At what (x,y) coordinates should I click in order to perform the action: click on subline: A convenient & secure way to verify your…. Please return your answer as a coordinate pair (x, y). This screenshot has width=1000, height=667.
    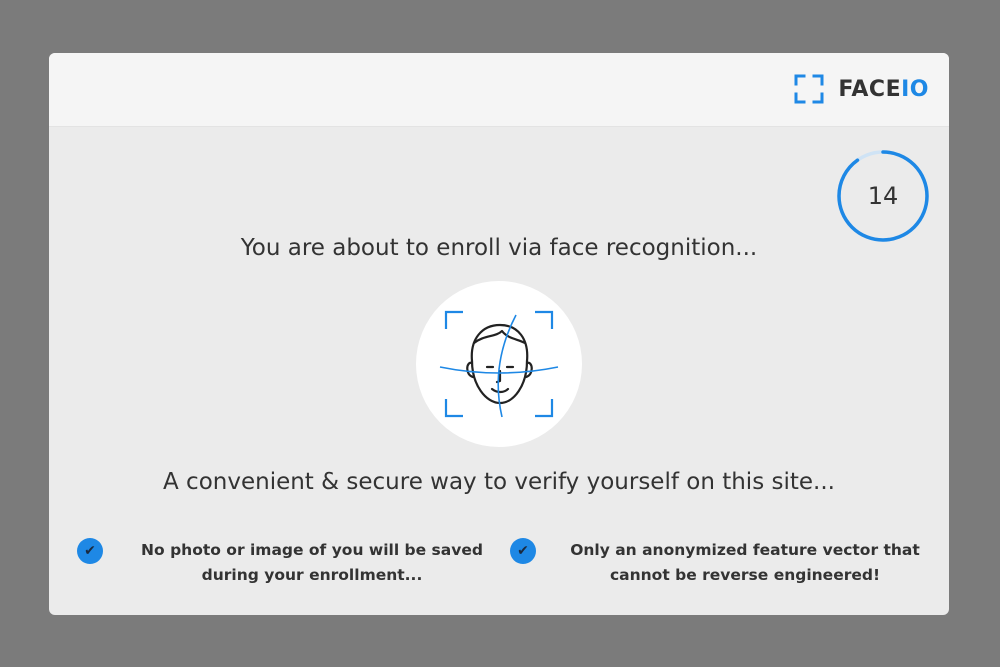
    Looking at the image, I should click on (499, 482).